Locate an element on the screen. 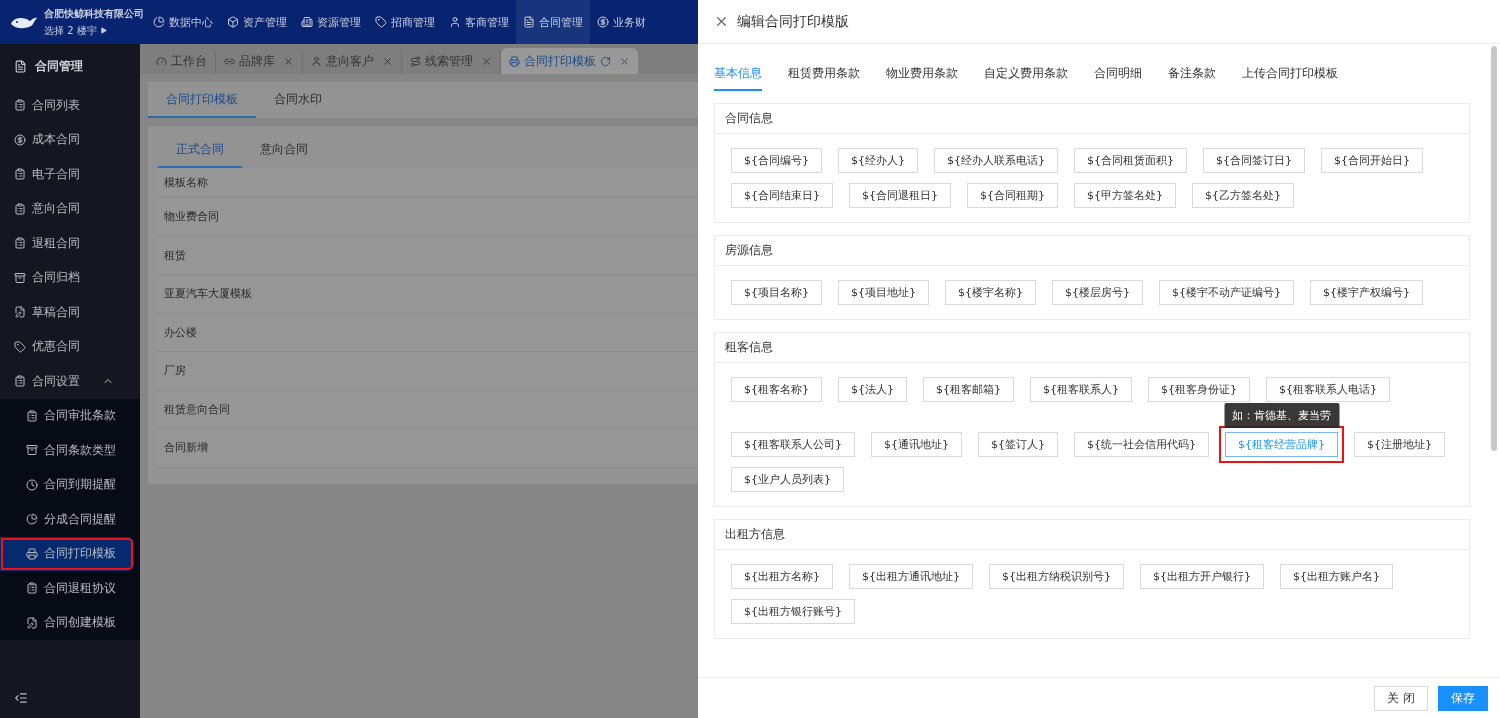 The width and height of the screenshot is (1500, 718). sub-tab: 合同水印 is located at coordinates (298, 100).